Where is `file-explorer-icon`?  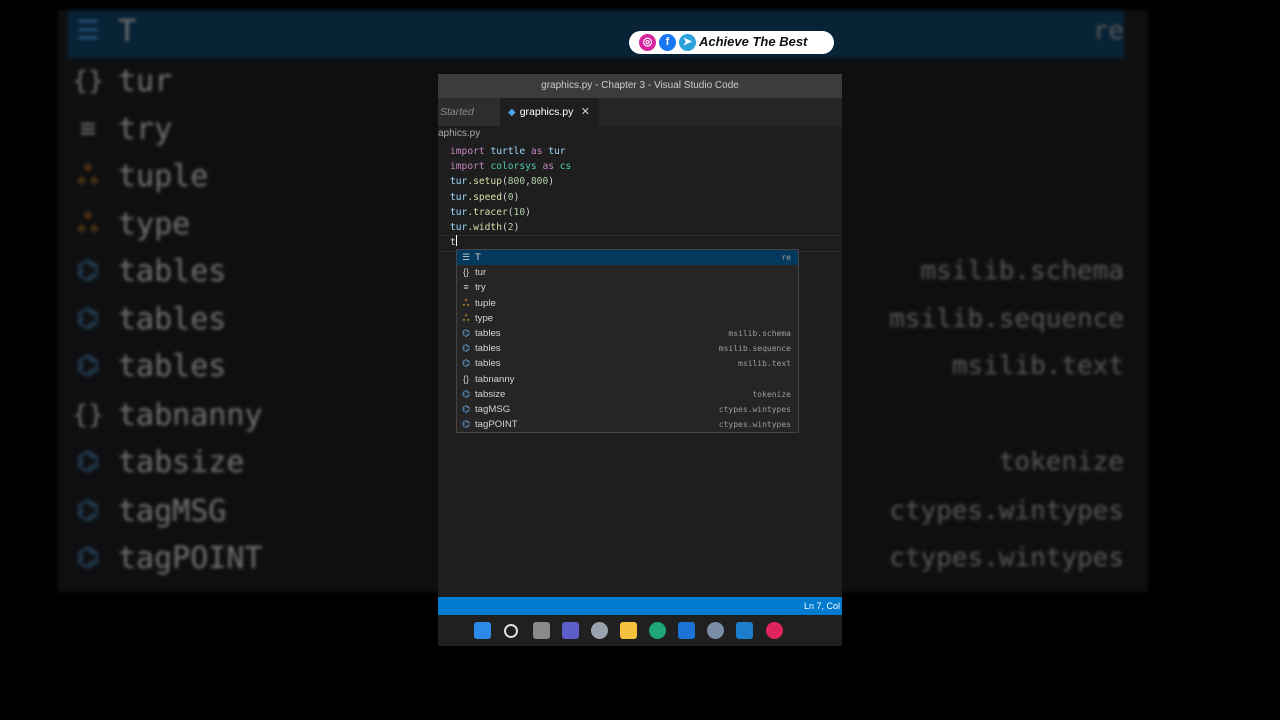 file-explorer-icon is located at coordinates (628, 630).